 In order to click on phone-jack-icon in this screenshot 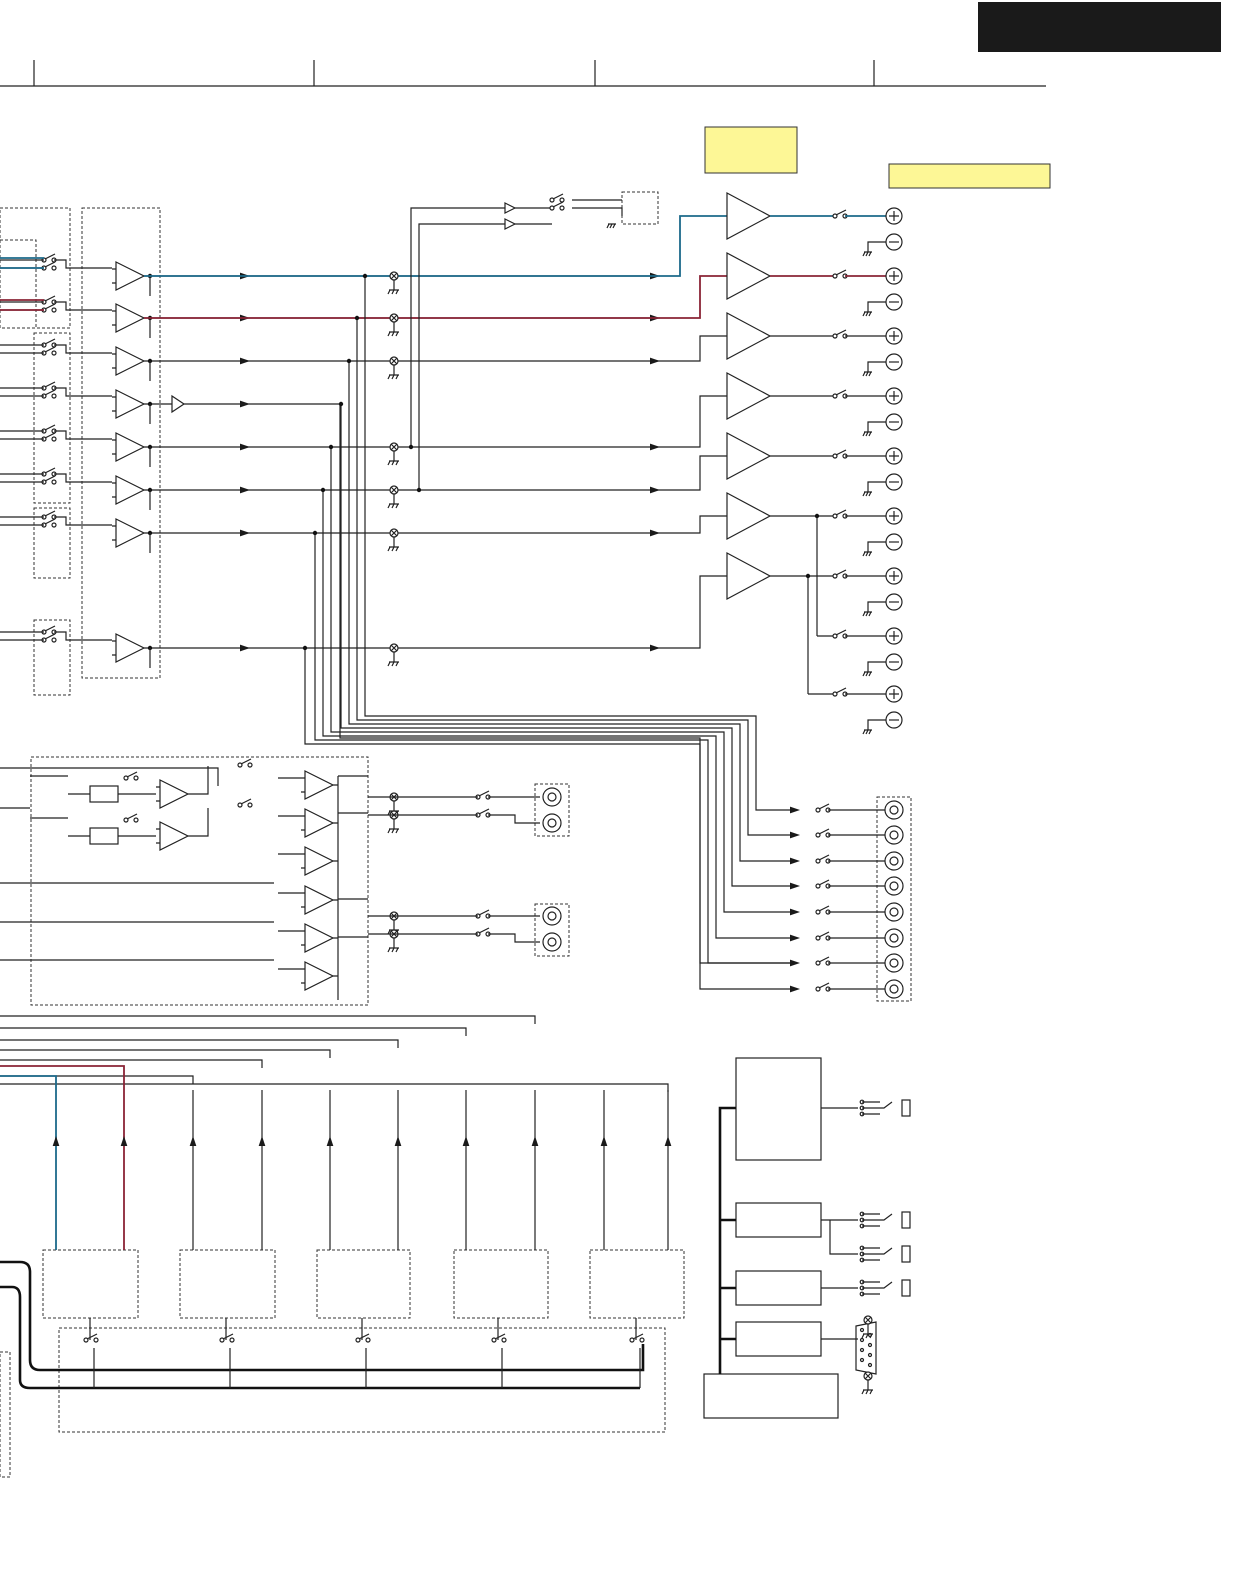, I will do `click(885, 1254)`.